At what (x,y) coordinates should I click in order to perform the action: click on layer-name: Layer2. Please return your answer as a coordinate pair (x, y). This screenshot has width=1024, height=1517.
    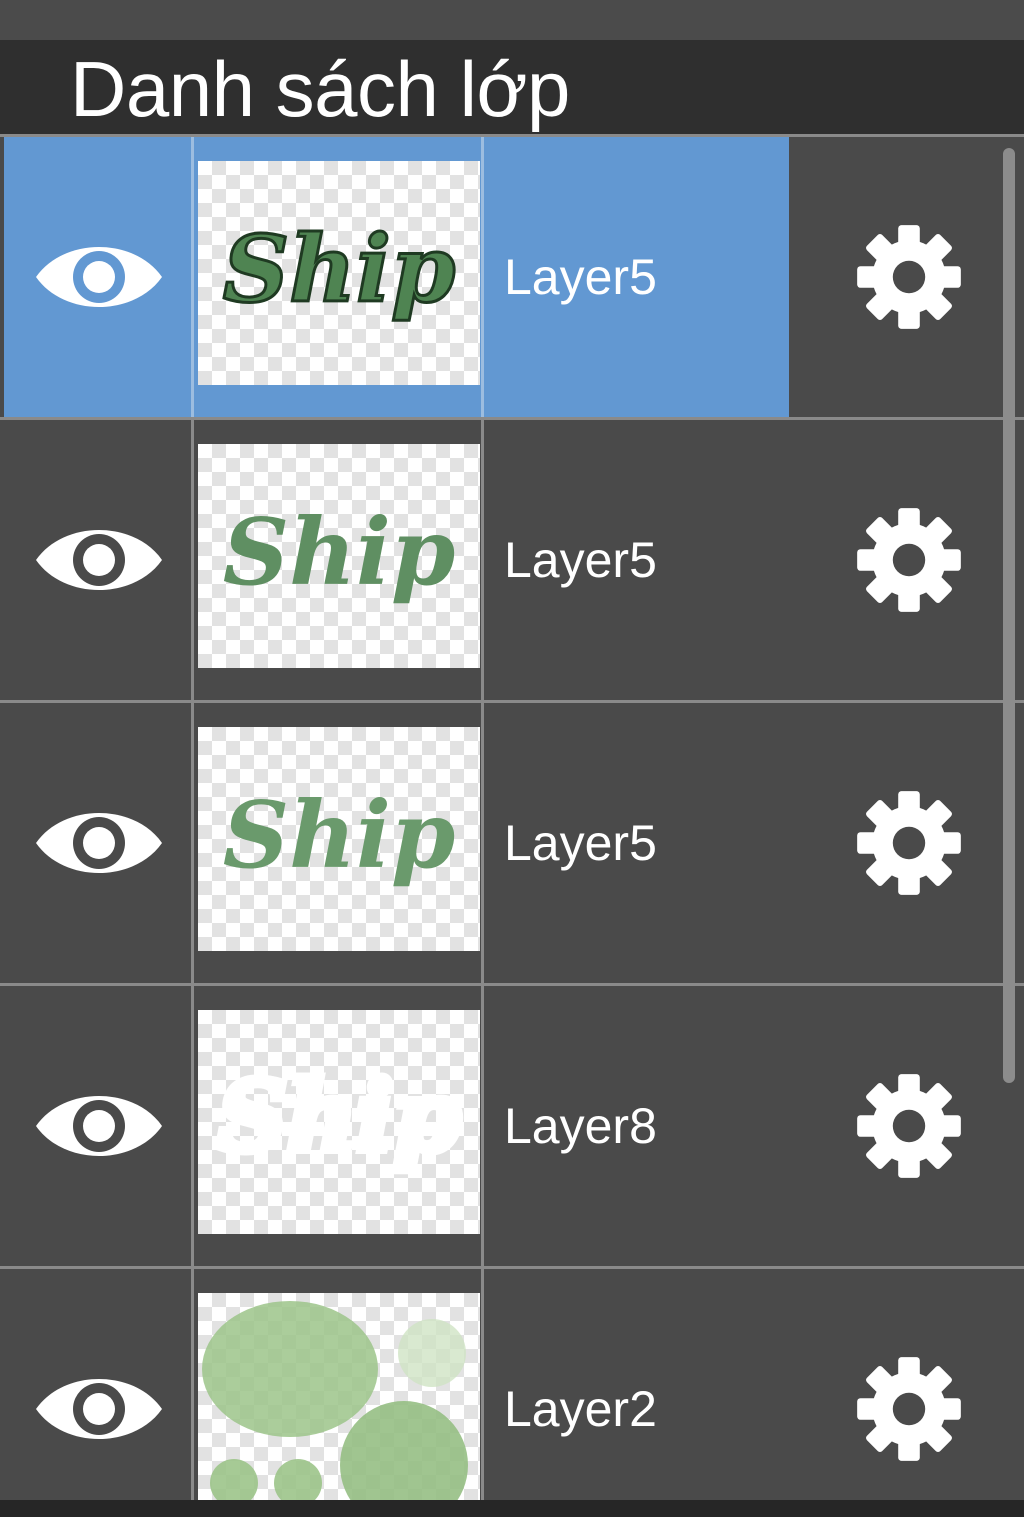
    Looking at the image, I should click on (580, 1409).